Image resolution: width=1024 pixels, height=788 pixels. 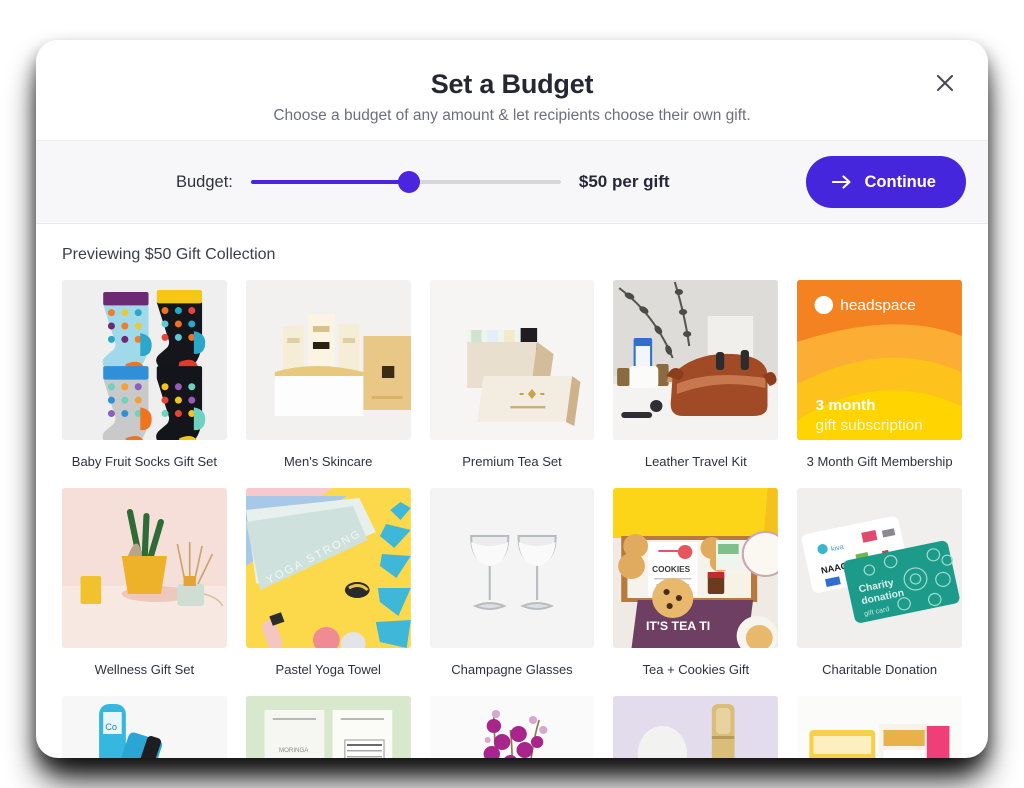 I want to click on gift-card: Premium Tea Set, so click(x=512, y=384).